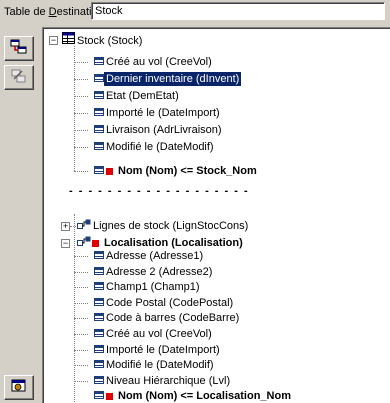 This screenshot has width=390, height=403. I want to click on field-row-selected: Dernier inventaire (dInvent), so click(168, 79).